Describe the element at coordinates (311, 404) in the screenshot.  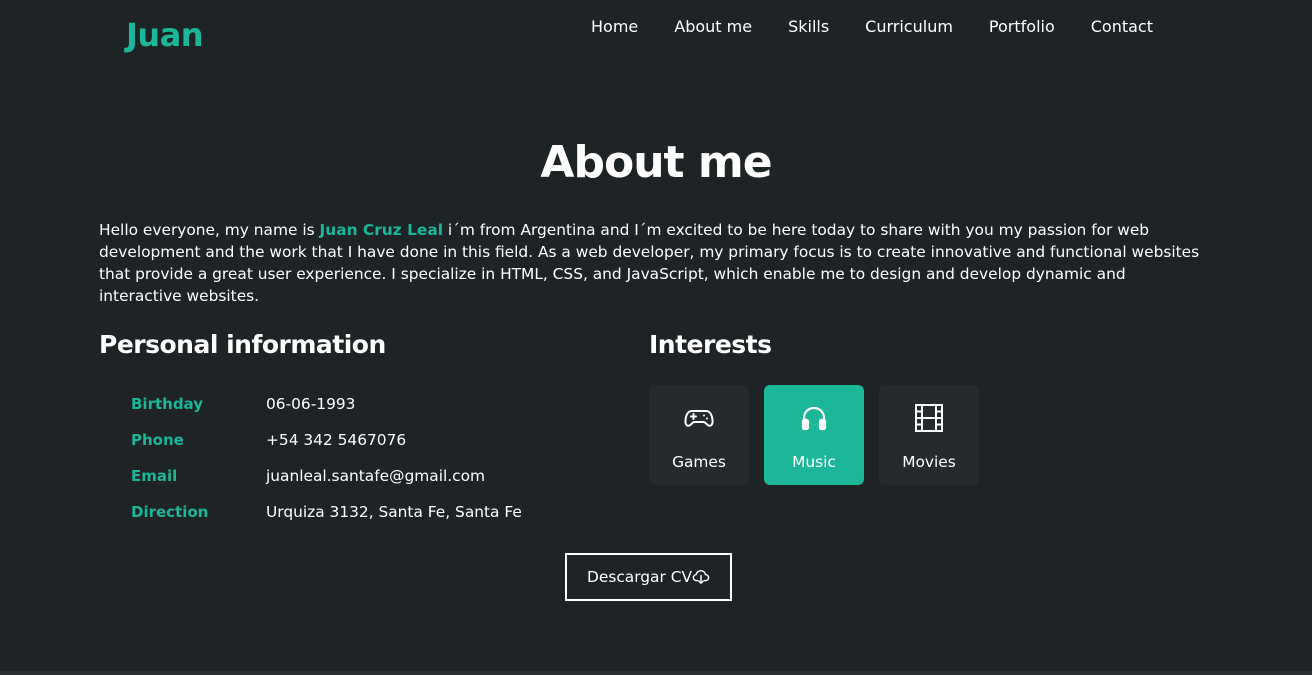
I see `info-value: 06-06-1993` at that location.